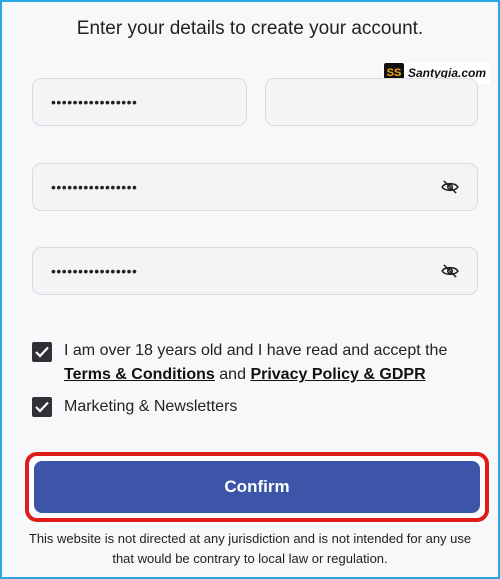 The image size is (500, 579). What do you see at coordinates (371, 102) in the screenshot?
I see `second-input-field` at bounding box center [371, 102].